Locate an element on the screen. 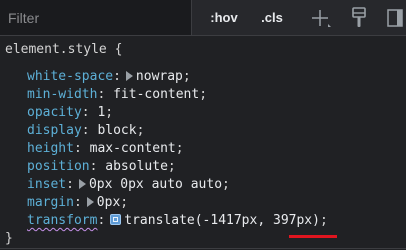  property-value: block is located at coordinates (116, 130).